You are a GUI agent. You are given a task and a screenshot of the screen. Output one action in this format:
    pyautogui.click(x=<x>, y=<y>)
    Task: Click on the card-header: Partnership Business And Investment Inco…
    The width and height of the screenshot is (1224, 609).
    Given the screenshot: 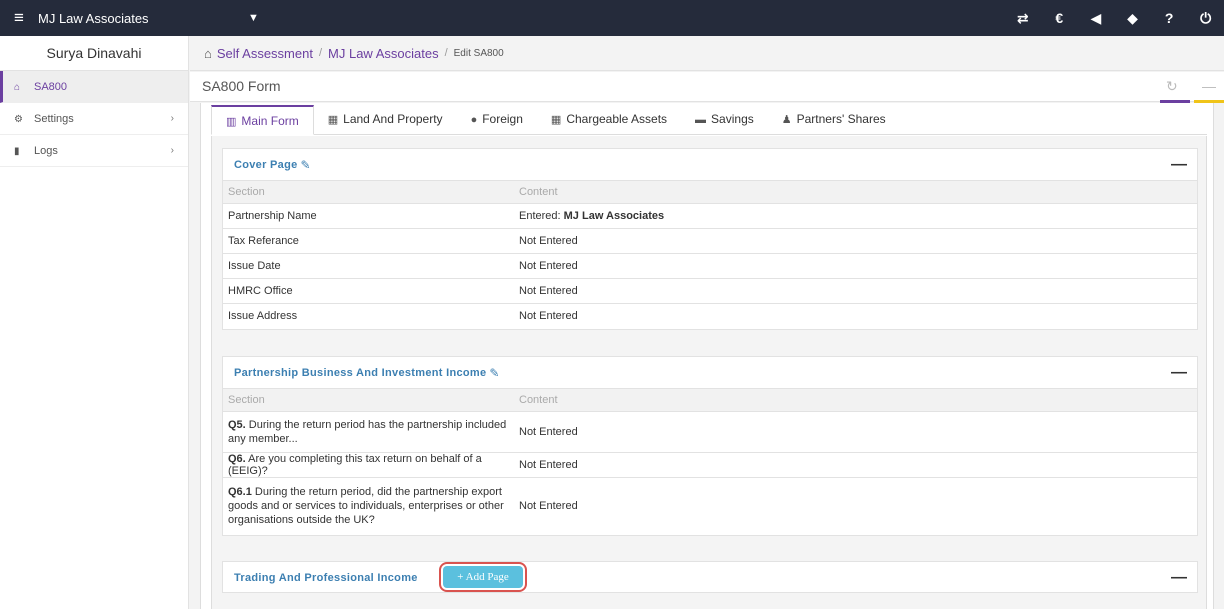 What is the action you would take?
    pyautogui.click(x=710, y=372)
    